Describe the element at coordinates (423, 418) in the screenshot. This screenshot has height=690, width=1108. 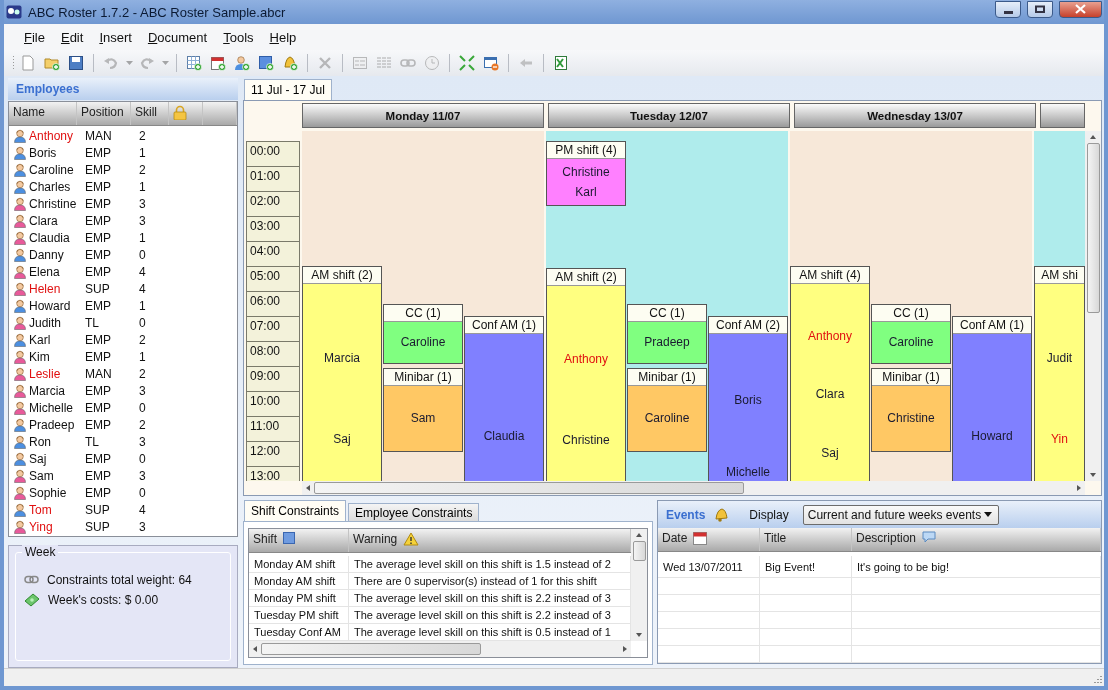
I see `staff-name: Sam` at that location.